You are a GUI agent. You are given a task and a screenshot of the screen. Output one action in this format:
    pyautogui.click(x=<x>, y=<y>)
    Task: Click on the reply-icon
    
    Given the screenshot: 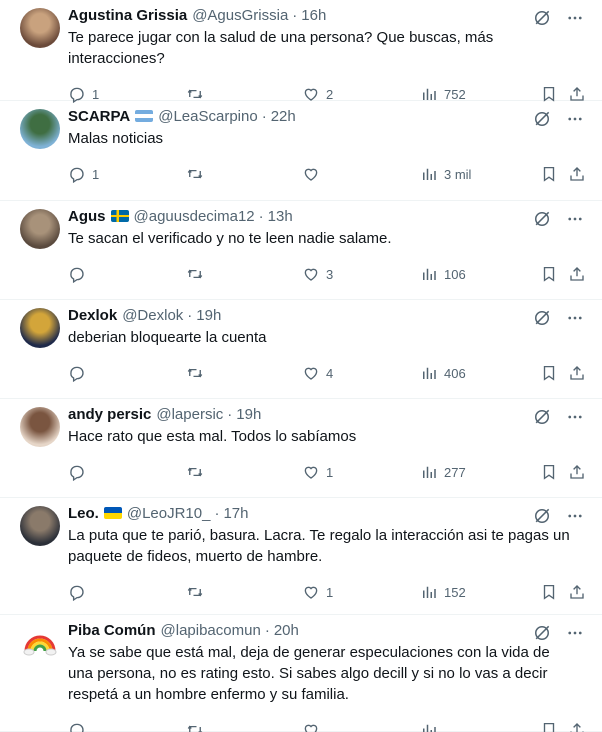 What is the action you would take?
    pyautogui.click(x=77, y=727)
    